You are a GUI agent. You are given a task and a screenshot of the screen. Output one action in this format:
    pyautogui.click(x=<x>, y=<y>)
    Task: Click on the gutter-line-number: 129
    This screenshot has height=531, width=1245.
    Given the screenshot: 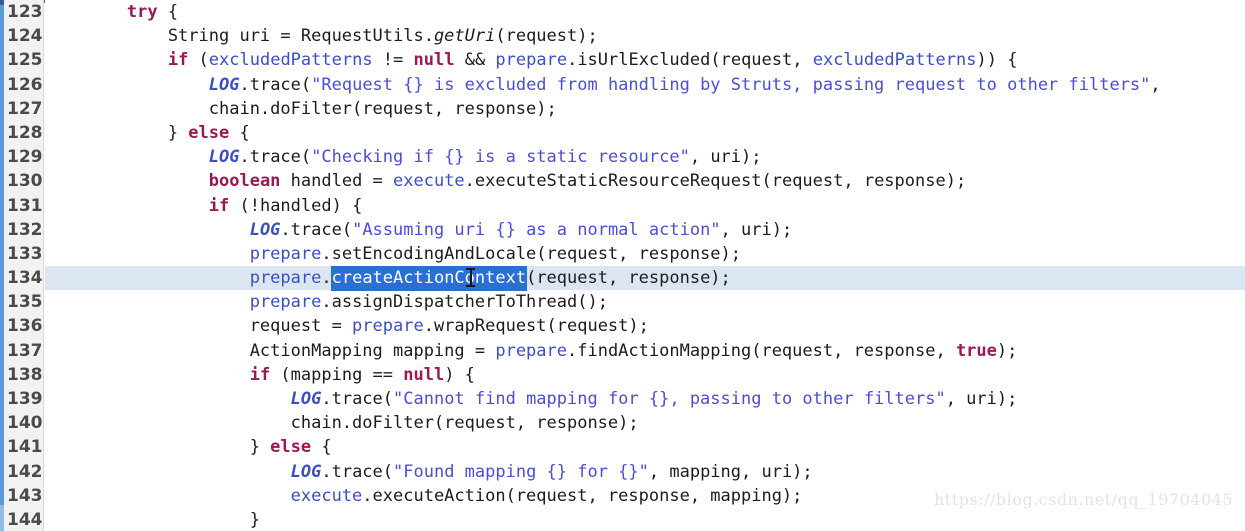 What is the action you would take?
    pyautogui.click(x=21, y=157)
    